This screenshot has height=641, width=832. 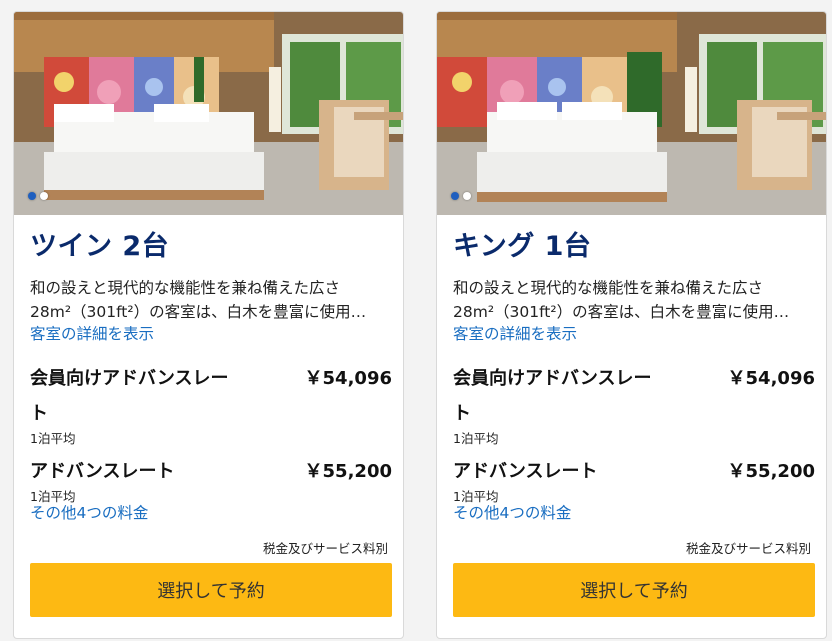 What do you see at coordinates (100, 246) in the screenshot?
I see `room-title: ツイン 2台` at bounding box center [100, 246].